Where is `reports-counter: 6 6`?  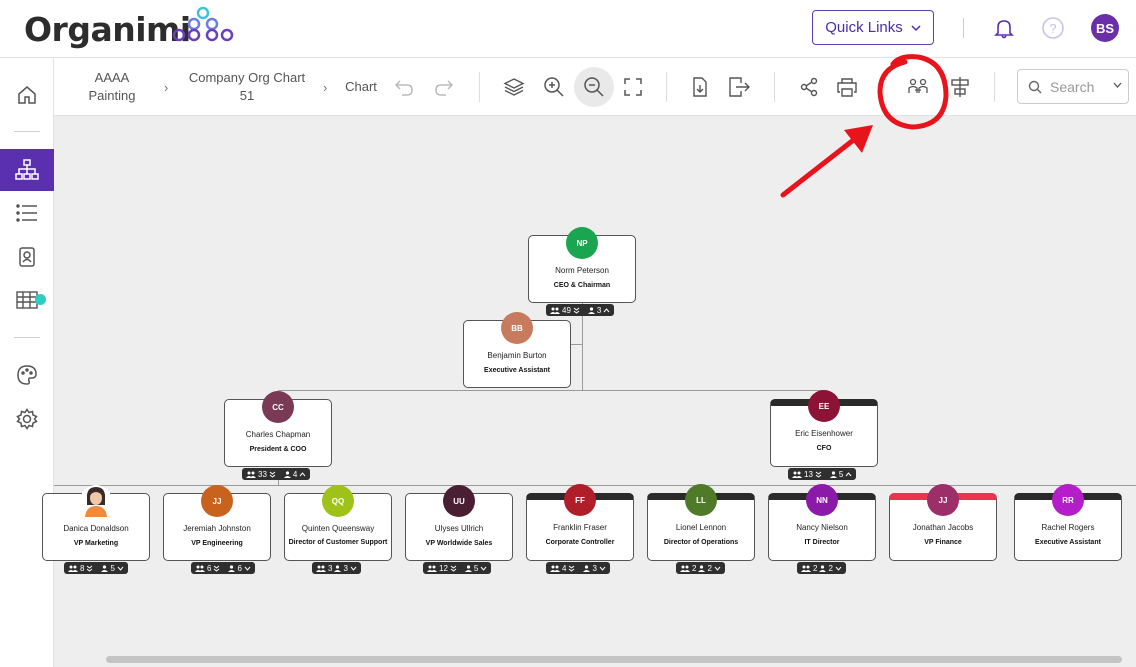
reports-counter: 6 6 is located at coordinates (223, 568).